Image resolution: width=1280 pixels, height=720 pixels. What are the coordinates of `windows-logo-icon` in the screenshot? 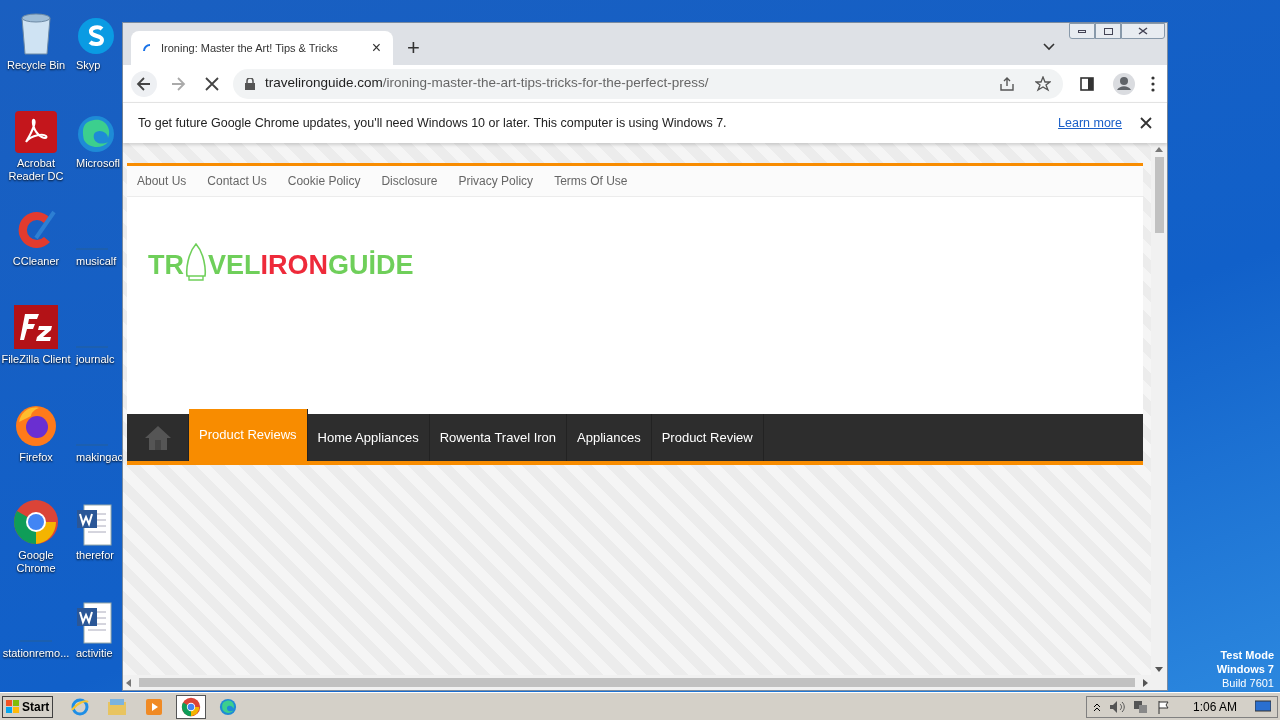 It's located at (13, 706).